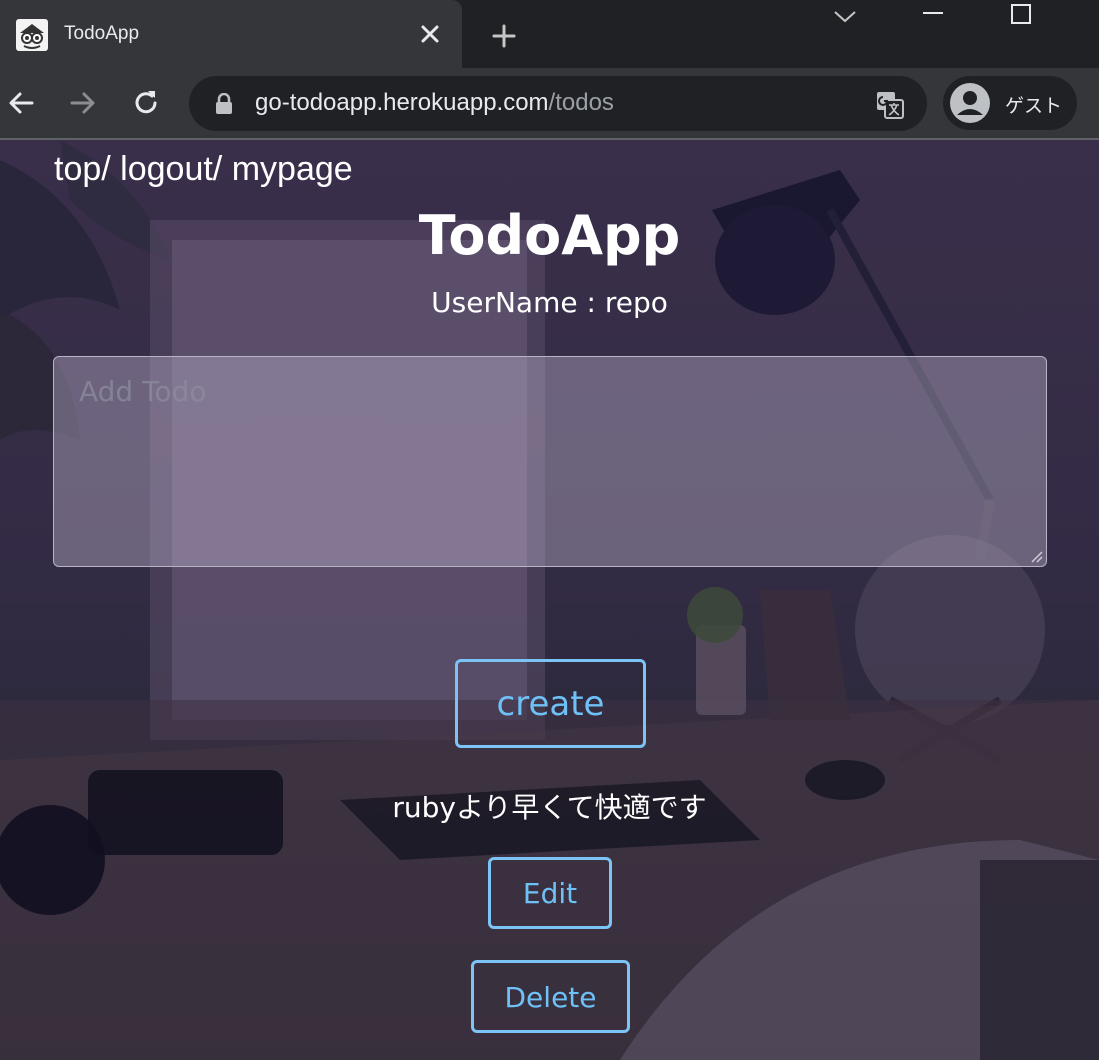 The image size is (1099, 1060). Describe the element at coordinates (549, 34) in the screenshot. I see `browser-tabstrip: TodoApp` at that location.